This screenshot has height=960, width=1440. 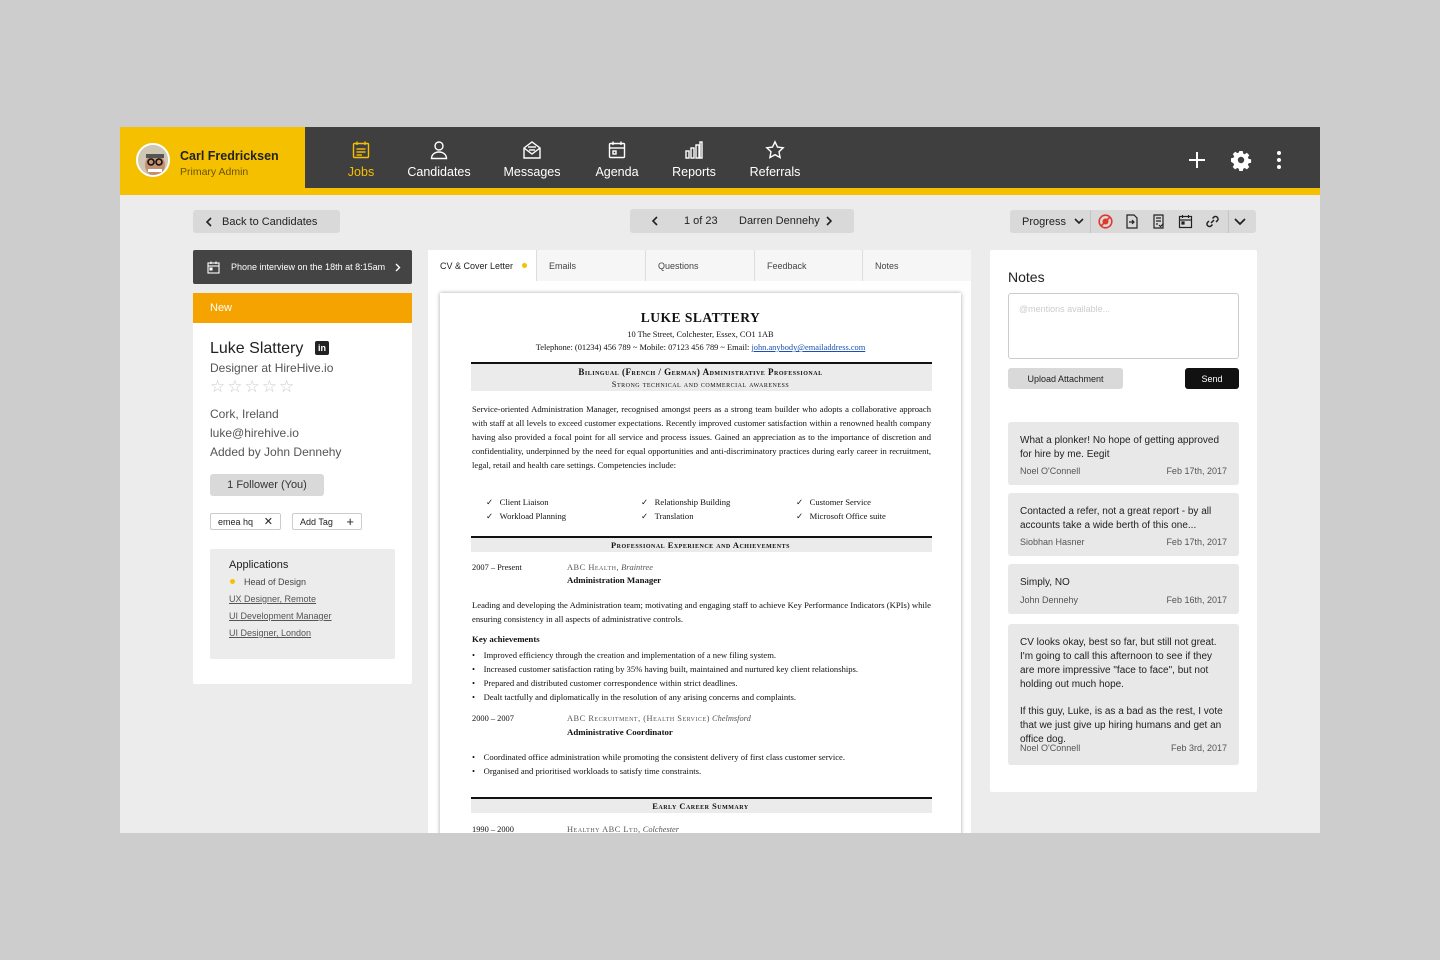 What do you see at coordinates (532, 157) in the screenshot?
I see `nav-messages: Messages` at bounding box center [532, 157].